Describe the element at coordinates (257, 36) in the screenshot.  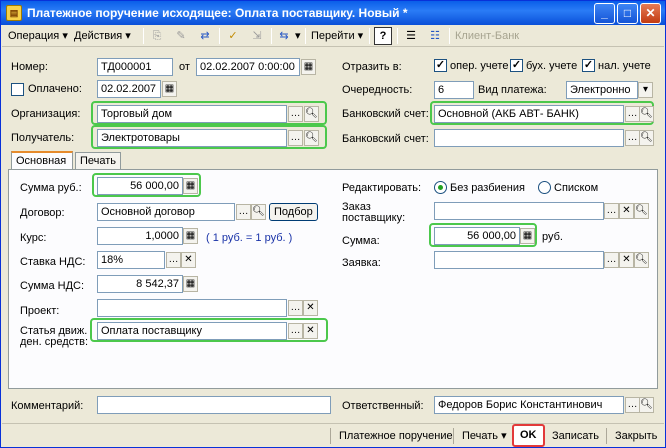
I see `unpost-document-icon: ⇲` at that location.